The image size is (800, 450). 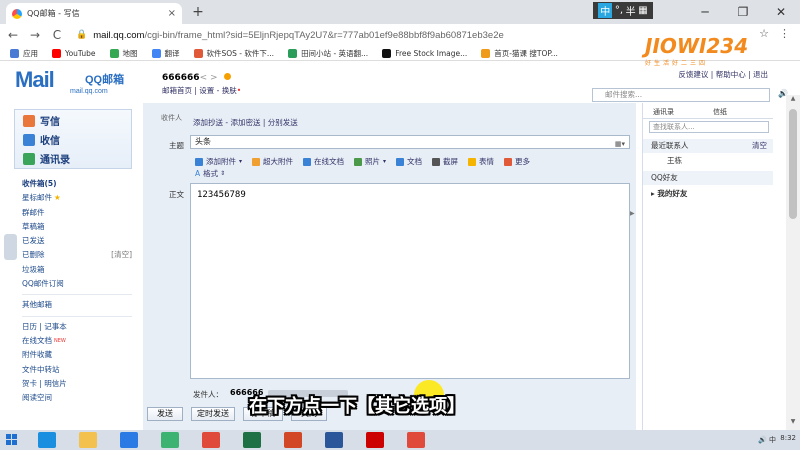 I want to click on maximize-button: ❐, so click(x=743, y=12).